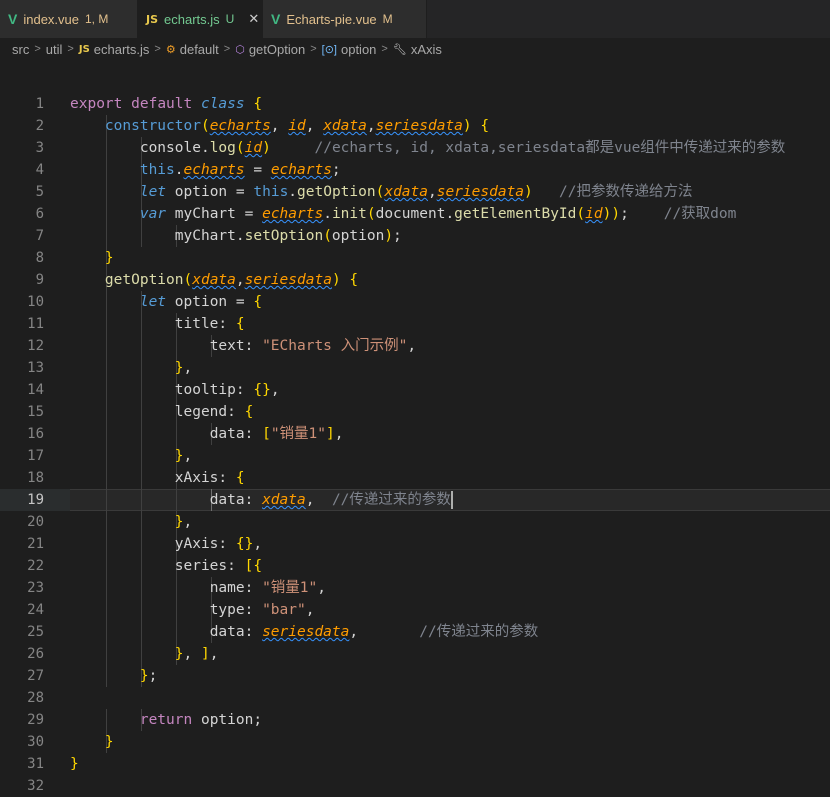 The image size is (830, 797). I want to click on code-line: 18 xAxis: {, so click(415, 478).